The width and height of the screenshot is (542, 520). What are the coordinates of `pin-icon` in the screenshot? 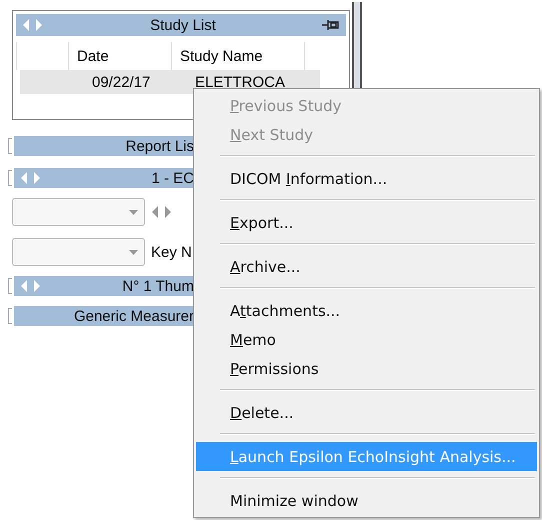 It's located at (331, 25).